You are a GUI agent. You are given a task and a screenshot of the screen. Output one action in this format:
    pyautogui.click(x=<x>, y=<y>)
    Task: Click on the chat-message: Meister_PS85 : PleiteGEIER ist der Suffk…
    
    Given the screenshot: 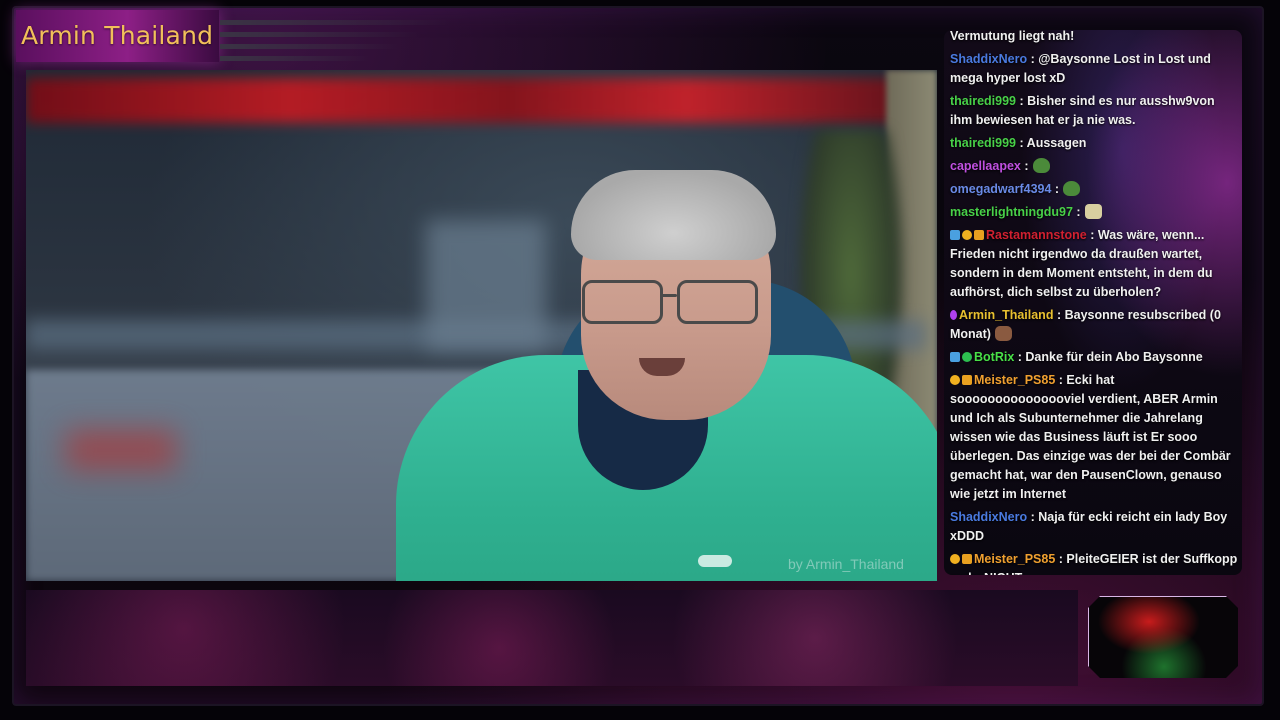 What is the action you would take?
    pyautogui.click(x=1094, y=562)
    